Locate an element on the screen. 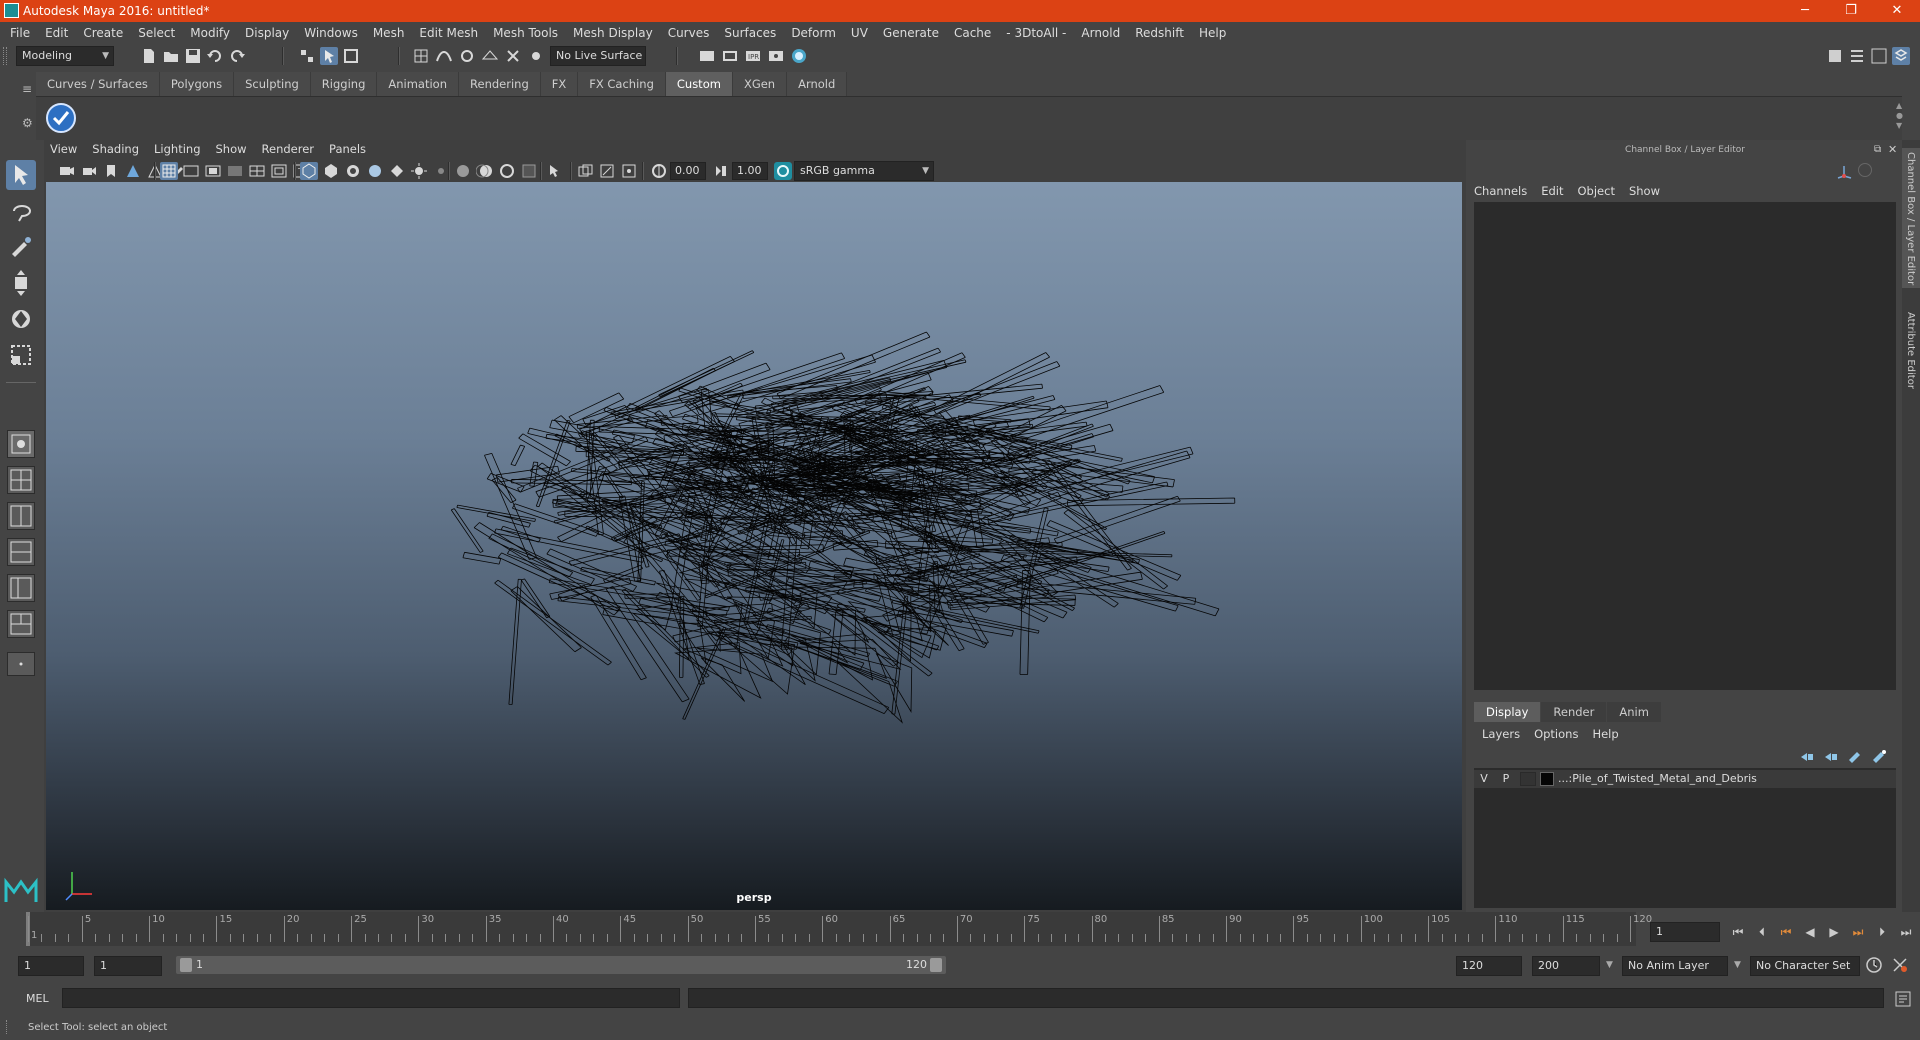 This screenshot has height=1040, width=1920. field-chart-icon is located at coordinates (257, 171).